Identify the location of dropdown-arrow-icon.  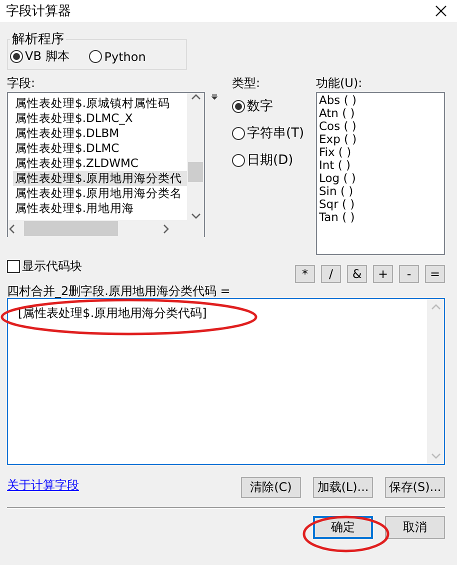
(214, 97).